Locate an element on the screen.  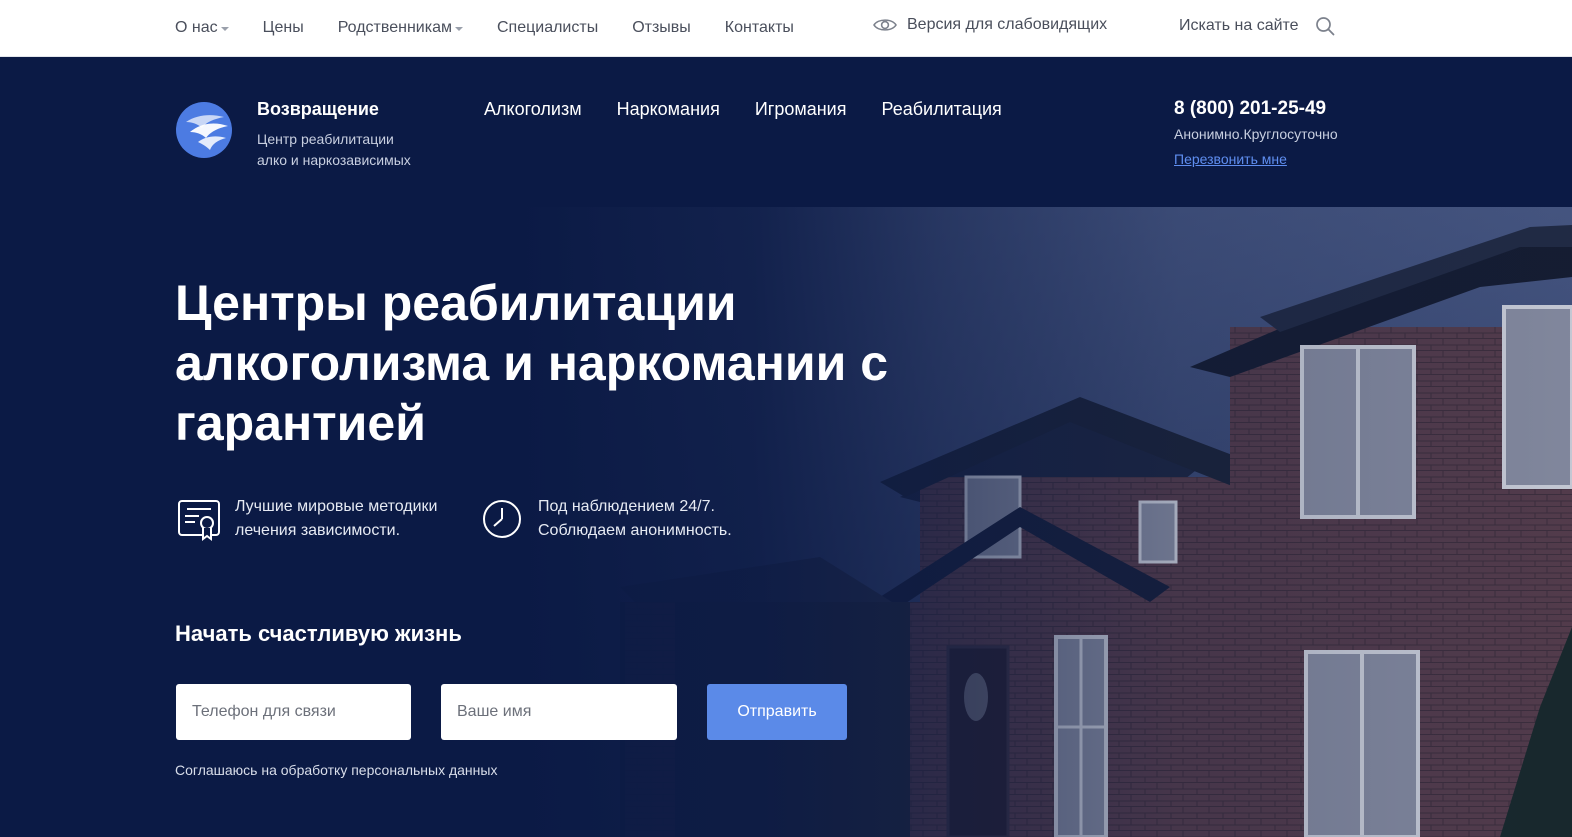
phone-input is located at coordinates (293, 712).